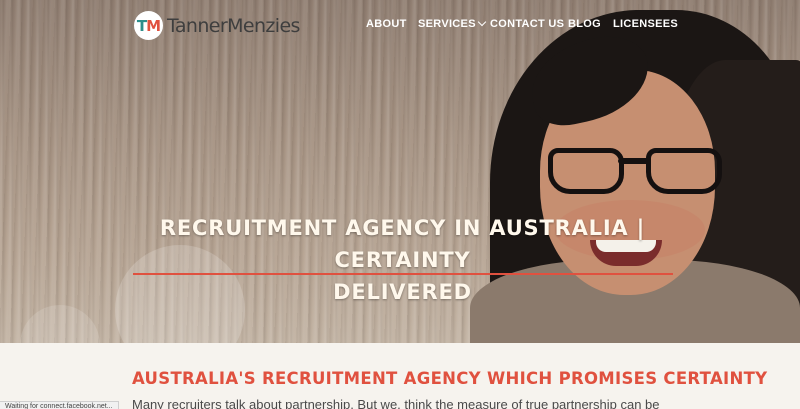  What do you see at coordinates (684, 171) in the screenshot?
I see `glasses-right-lens` at bounding box center [684, 171].